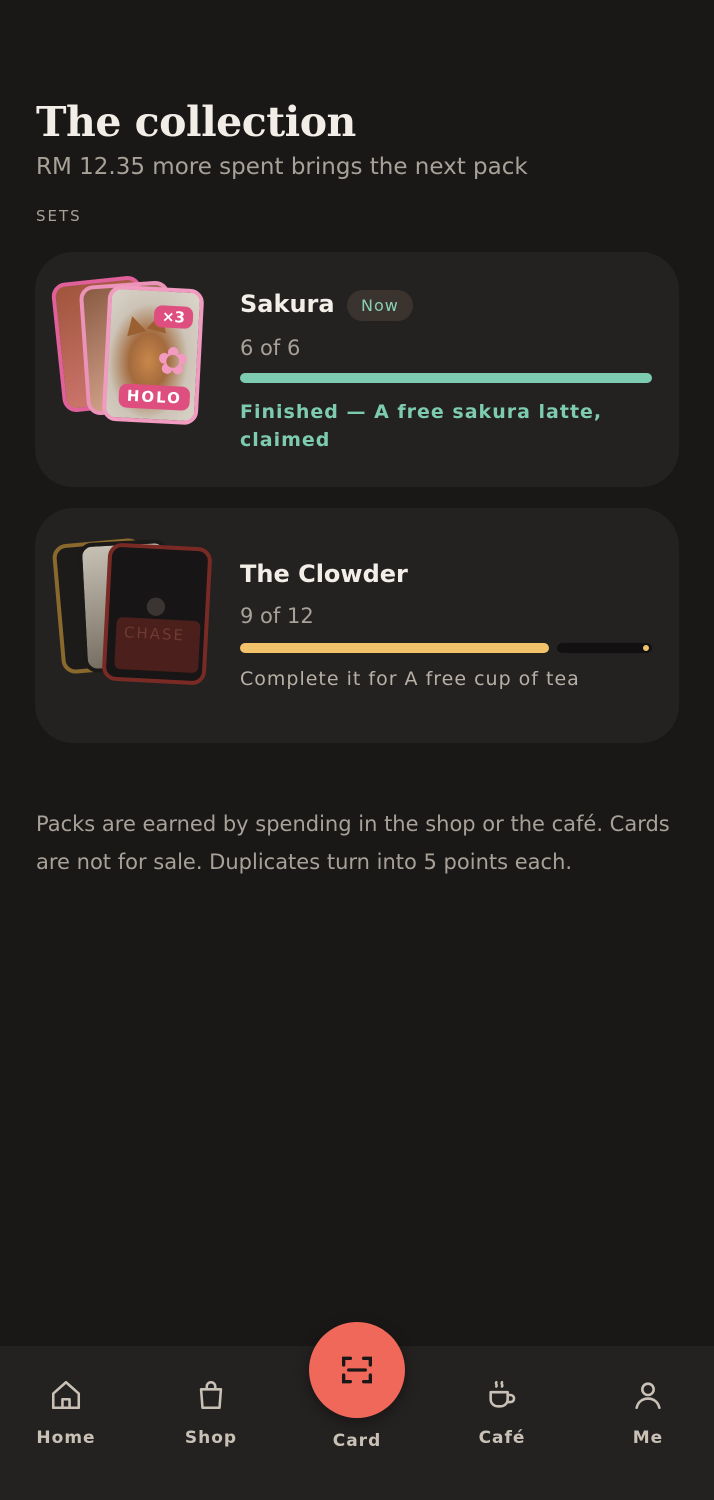 This screenshot has width=714, height=1500. I want to click on card-stack-sakura: ×3 ✿ HOLO, so click(133, 355).